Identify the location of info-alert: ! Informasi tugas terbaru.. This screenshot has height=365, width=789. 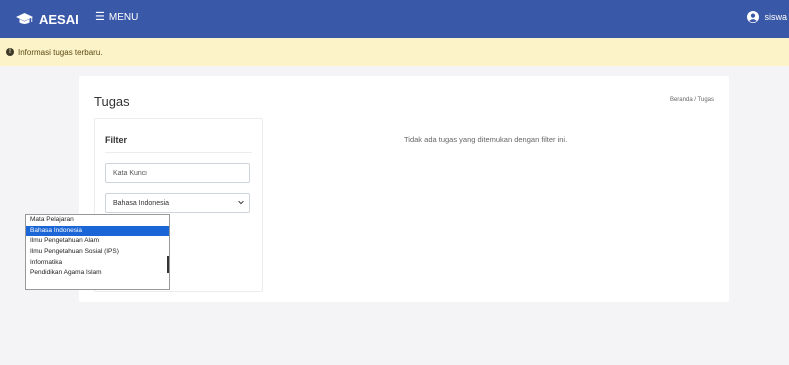
(394, 52).